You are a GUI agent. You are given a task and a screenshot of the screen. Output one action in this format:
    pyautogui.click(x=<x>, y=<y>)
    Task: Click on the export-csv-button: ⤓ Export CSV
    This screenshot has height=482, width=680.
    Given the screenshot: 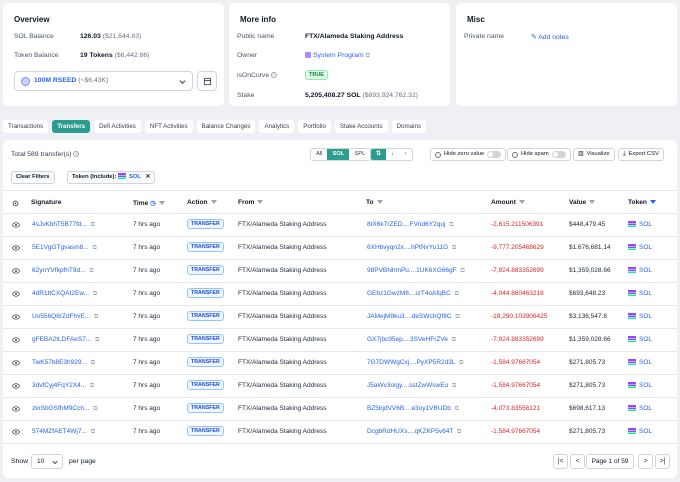 What is the action you would take?
    pyautogui.click(x=641, y=154)
    